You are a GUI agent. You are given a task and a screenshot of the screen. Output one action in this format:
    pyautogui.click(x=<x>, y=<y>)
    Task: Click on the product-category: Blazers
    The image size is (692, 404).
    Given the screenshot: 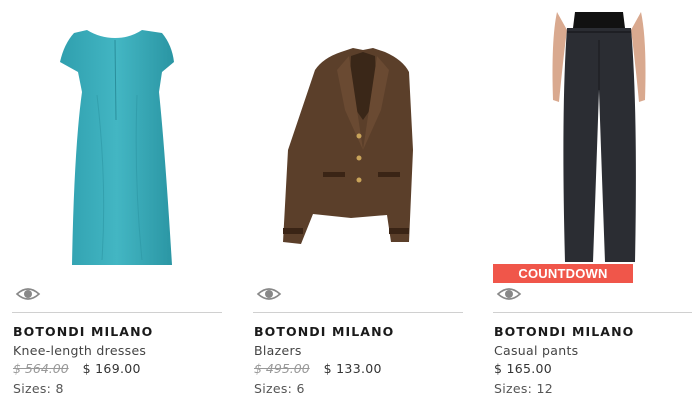 What is the action you would take?
    pyautogui.click(x=278, y=350)
    